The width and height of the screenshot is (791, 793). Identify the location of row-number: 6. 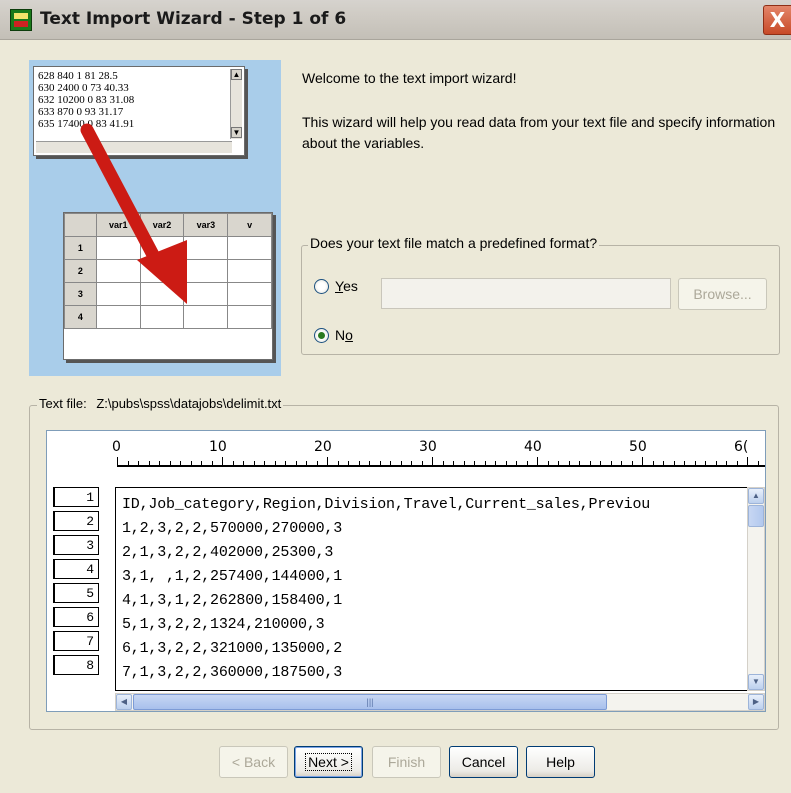
(76, 617).